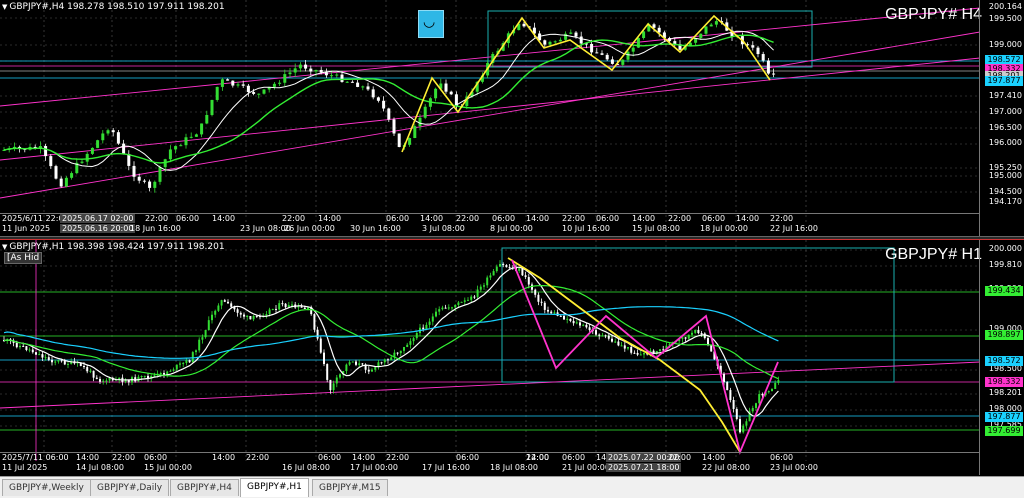 The height and width of the screenshot is (498, 1024). Describe the element at coordinates (274, 487) in the screenshot. I see `tab-h1: GBPJPY#,H1` at that location.